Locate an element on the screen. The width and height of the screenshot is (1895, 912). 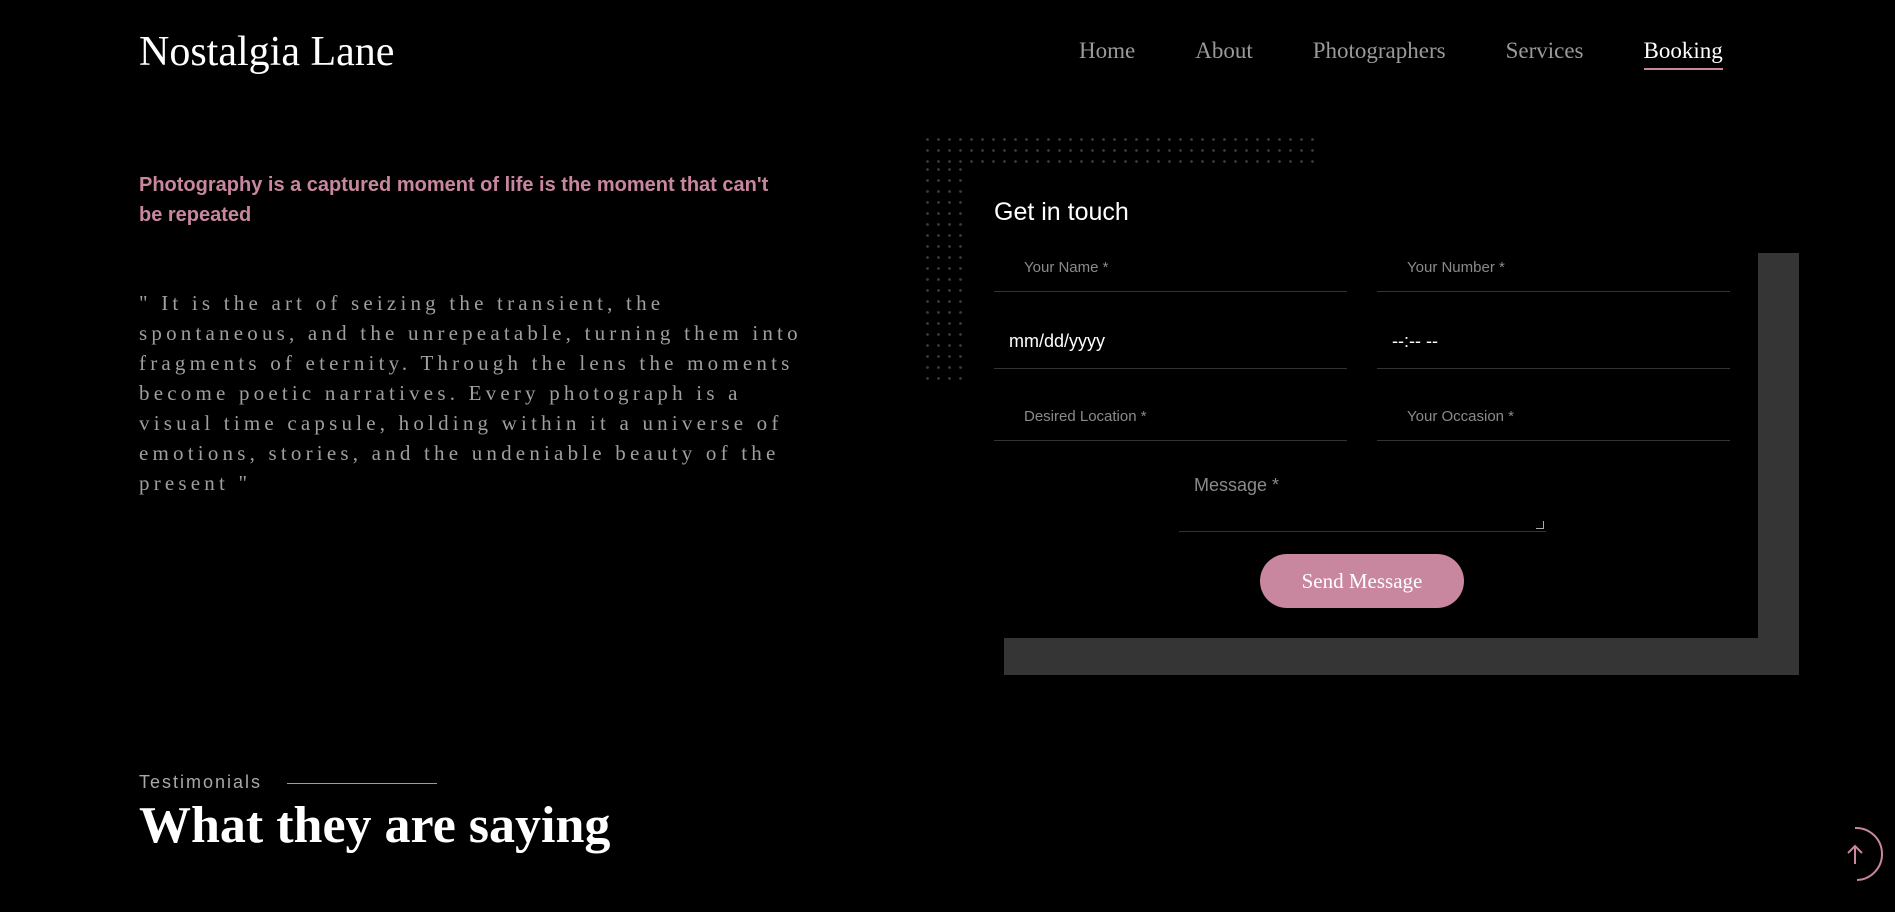
section-divider is located at coordinates (362, 783).